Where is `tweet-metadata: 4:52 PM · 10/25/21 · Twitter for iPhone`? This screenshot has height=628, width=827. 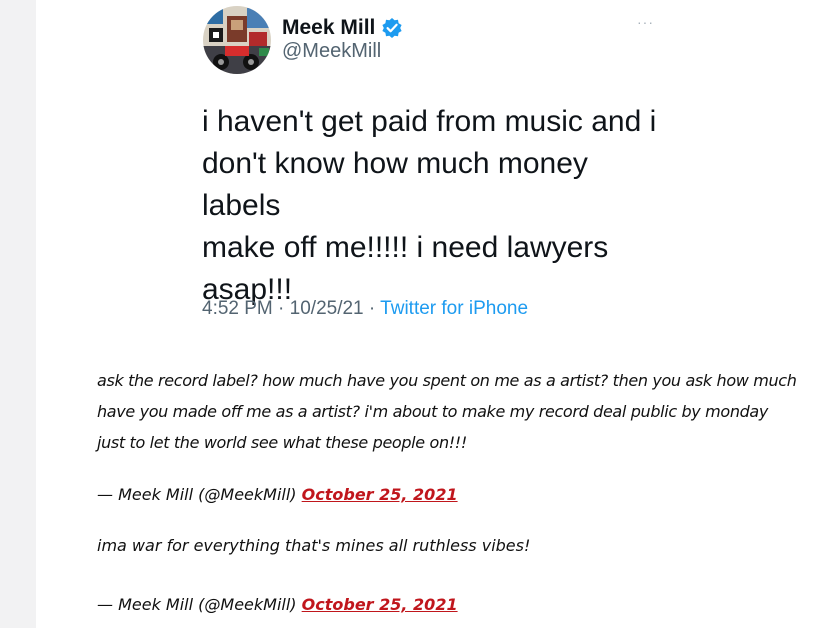 tweet-metadata: 4:52 PM · 10/25/21 · Twitter for iPhone is located at coordinates (365, 309).